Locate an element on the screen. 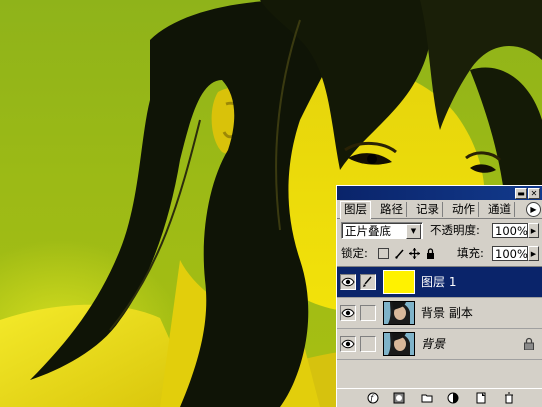 The height and width of the screenshot is (407, 542). layer-name: 背景 is located at coordinates (433, 344).